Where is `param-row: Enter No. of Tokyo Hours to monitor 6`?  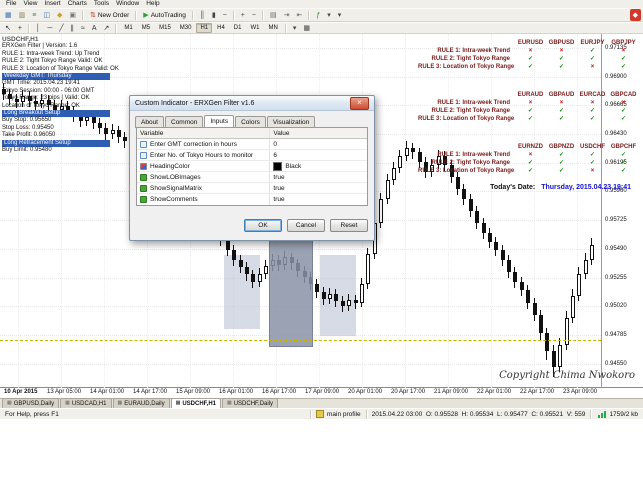
param-row: Enter No. of Tokyo Hours to monitor 6 is located at coordinates (252, 155).